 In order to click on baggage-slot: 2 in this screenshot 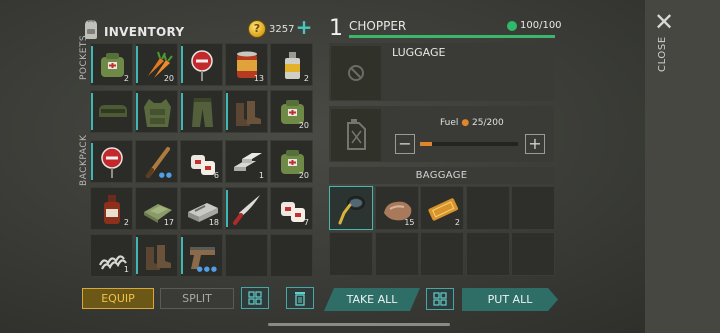, I will do `click(442, 208)`.